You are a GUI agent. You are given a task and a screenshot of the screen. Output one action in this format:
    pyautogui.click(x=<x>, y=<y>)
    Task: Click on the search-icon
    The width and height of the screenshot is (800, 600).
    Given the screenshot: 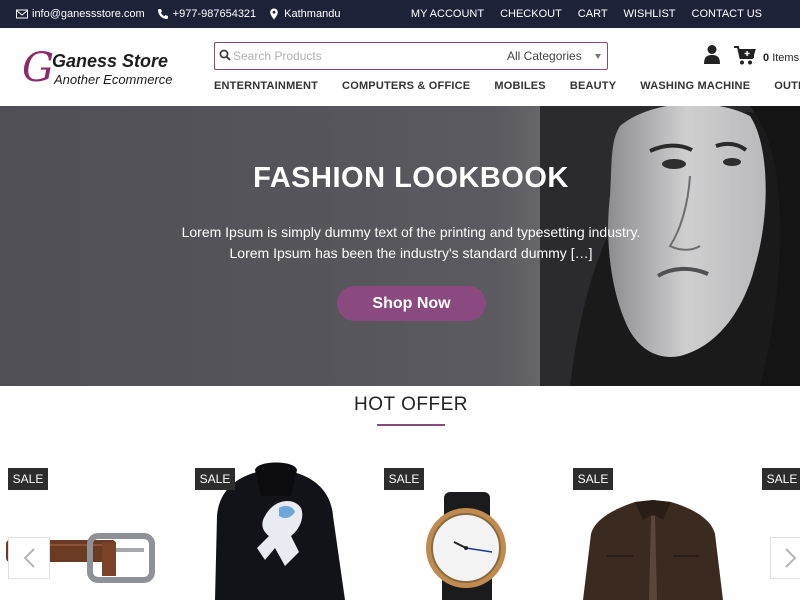 What is the action you would take?
    pyautogui.click(x=225, y=55)
    